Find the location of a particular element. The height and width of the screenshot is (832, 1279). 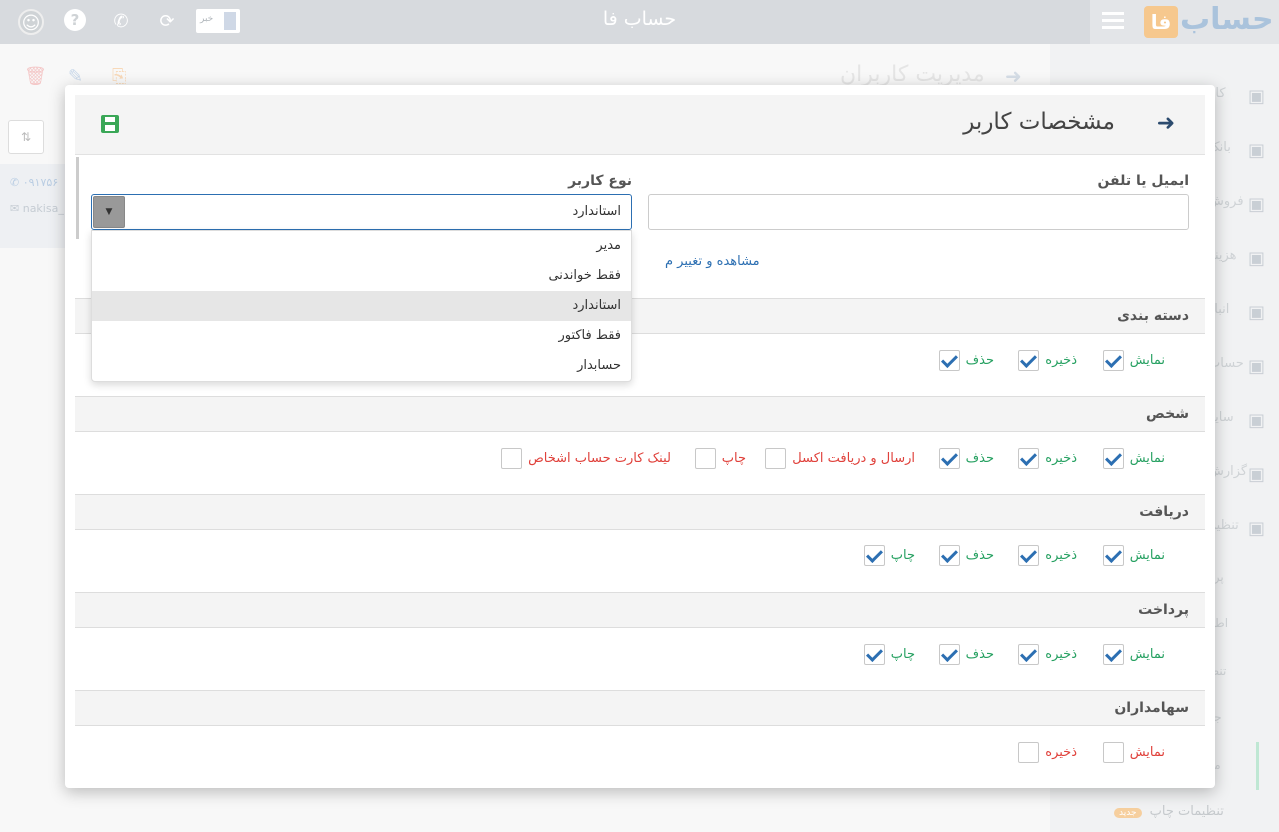

user-type-value: استاندارد is located at coordinates (596, 211).